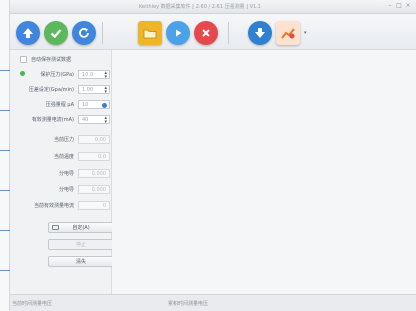 The width and height of the screenshot is (416, 311). Describe the element at coordinates (150, 33) in the screenshot. I see `folder-icon` at that location.